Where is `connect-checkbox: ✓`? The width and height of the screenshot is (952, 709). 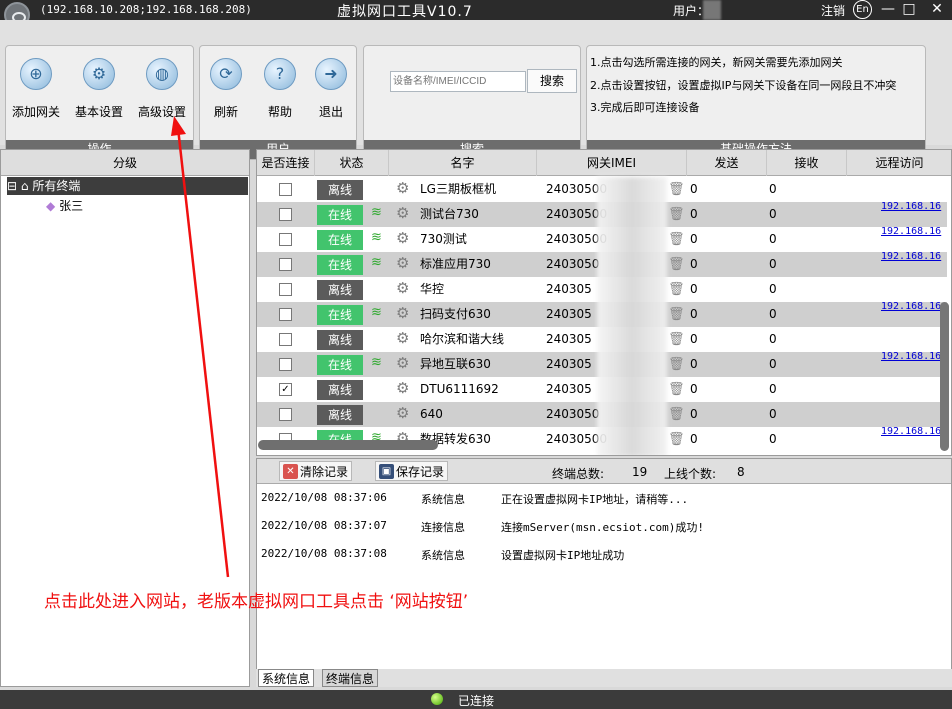 connect-checkbox: ✓ is located at coordinates (285, 389).